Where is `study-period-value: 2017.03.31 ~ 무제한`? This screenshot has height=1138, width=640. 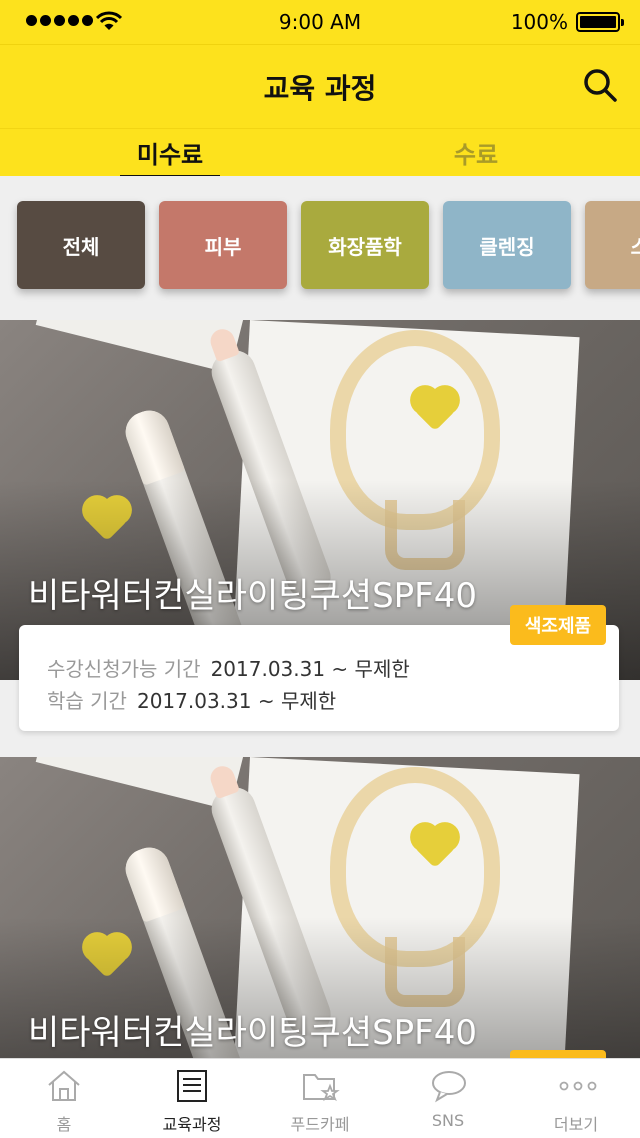
study-period-value: 2017.03.31 ~ 무제한 is located at coordinates (236, 701).